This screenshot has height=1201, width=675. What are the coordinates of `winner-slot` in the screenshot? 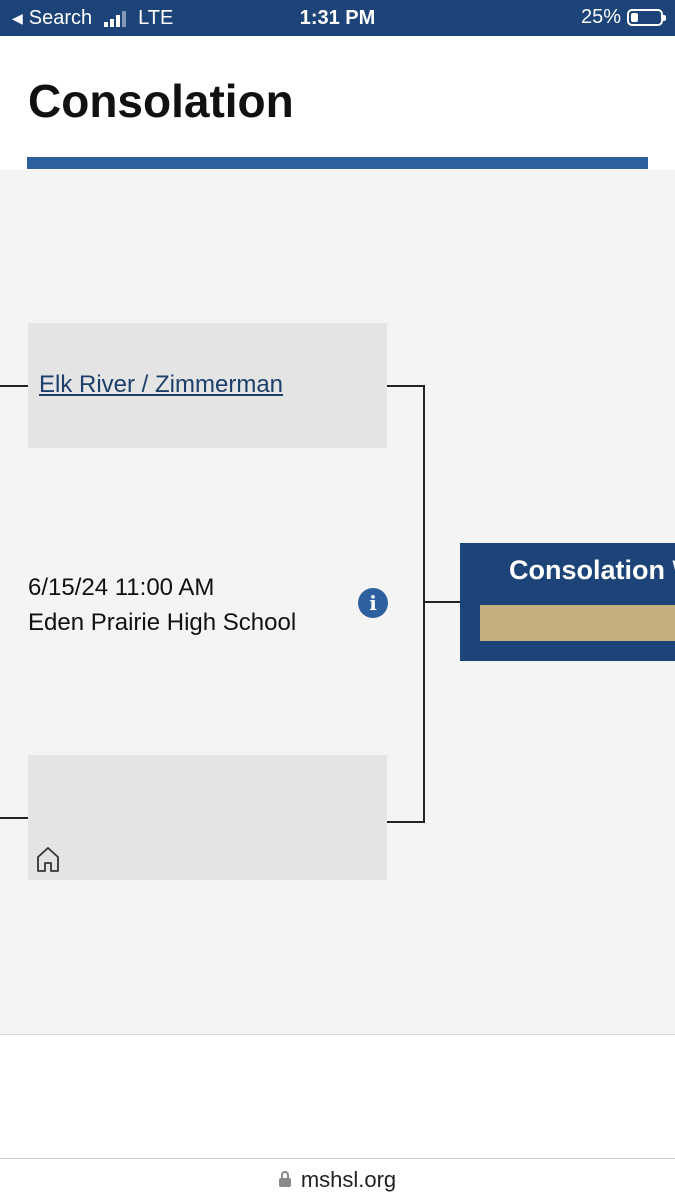 It's located at (577, 623).